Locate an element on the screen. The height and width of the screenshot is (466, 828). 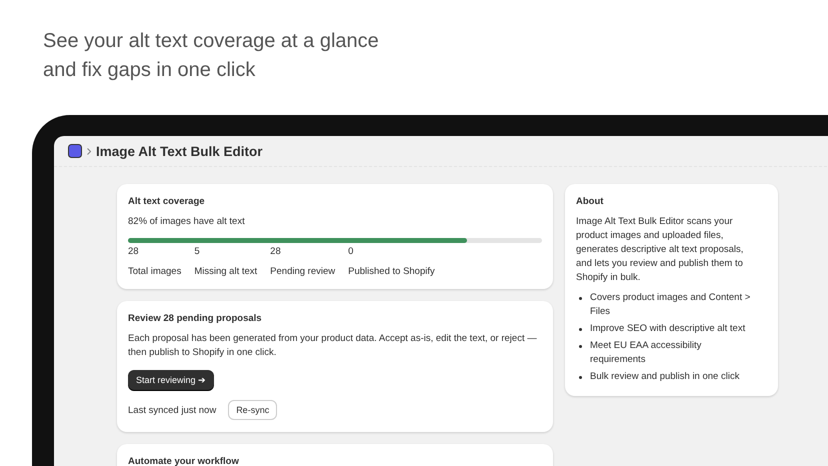
coverage-summary: 82% of images have alt text is located at coordinates (187, 222).